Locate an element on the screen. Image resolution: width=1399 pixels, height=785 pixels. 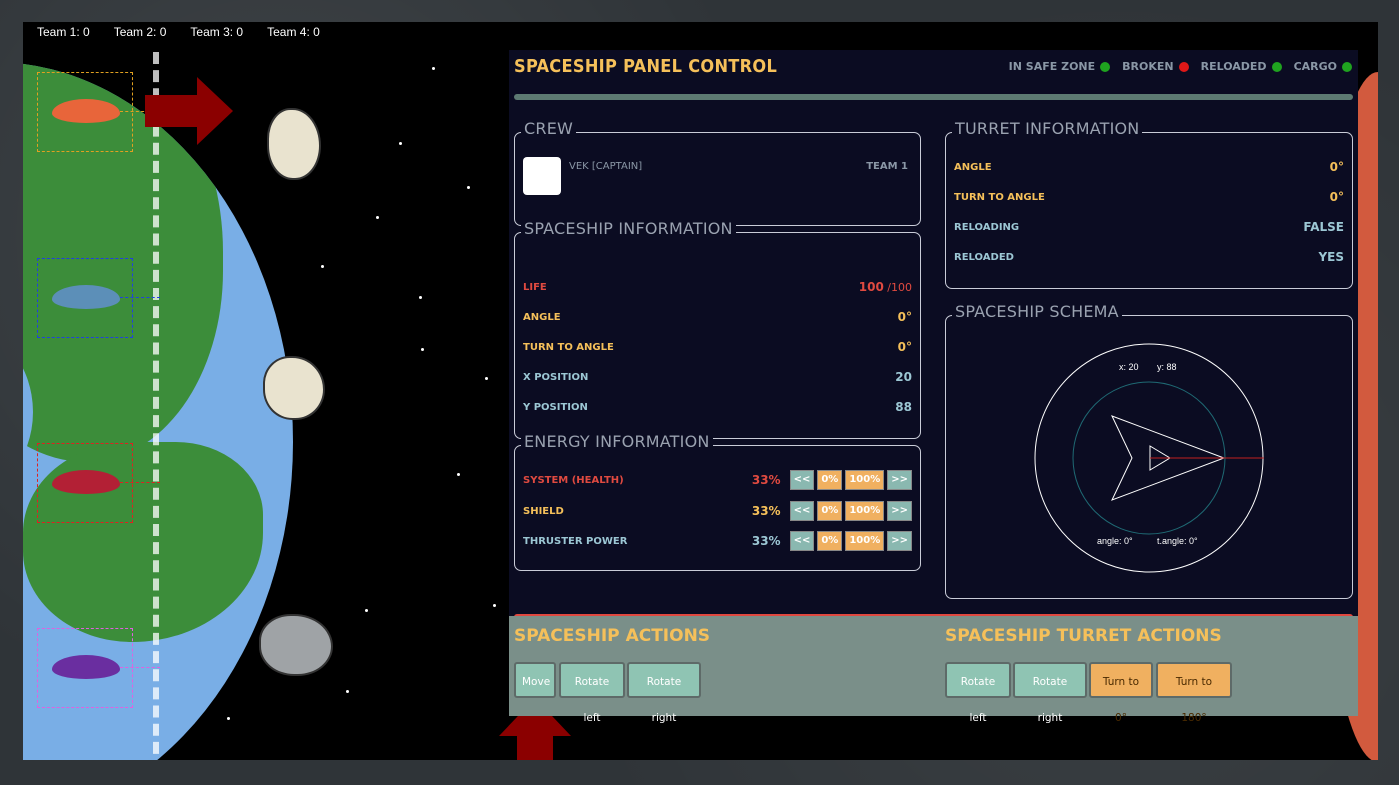
crew-title: CREW is located at coordinates (549, 128).